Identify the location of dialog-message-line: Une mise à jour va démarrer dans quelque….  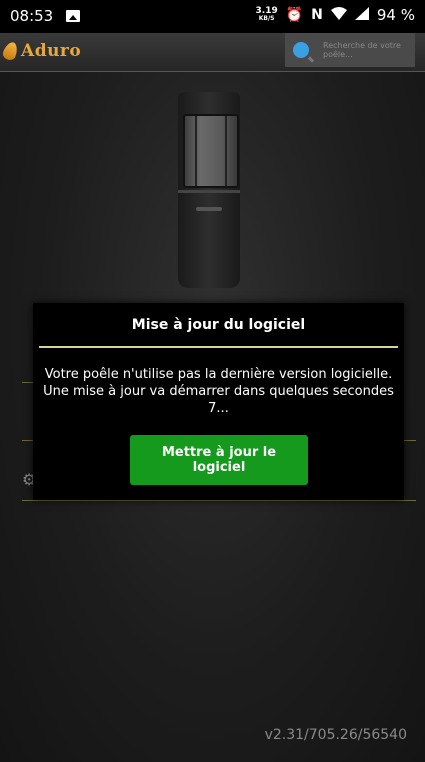
(218, 391).